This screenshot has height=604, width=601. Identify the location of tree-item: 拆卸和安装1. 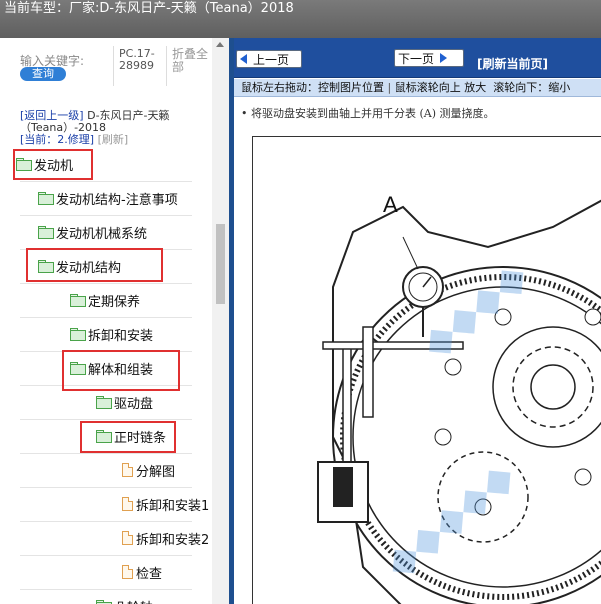
(165, 504).